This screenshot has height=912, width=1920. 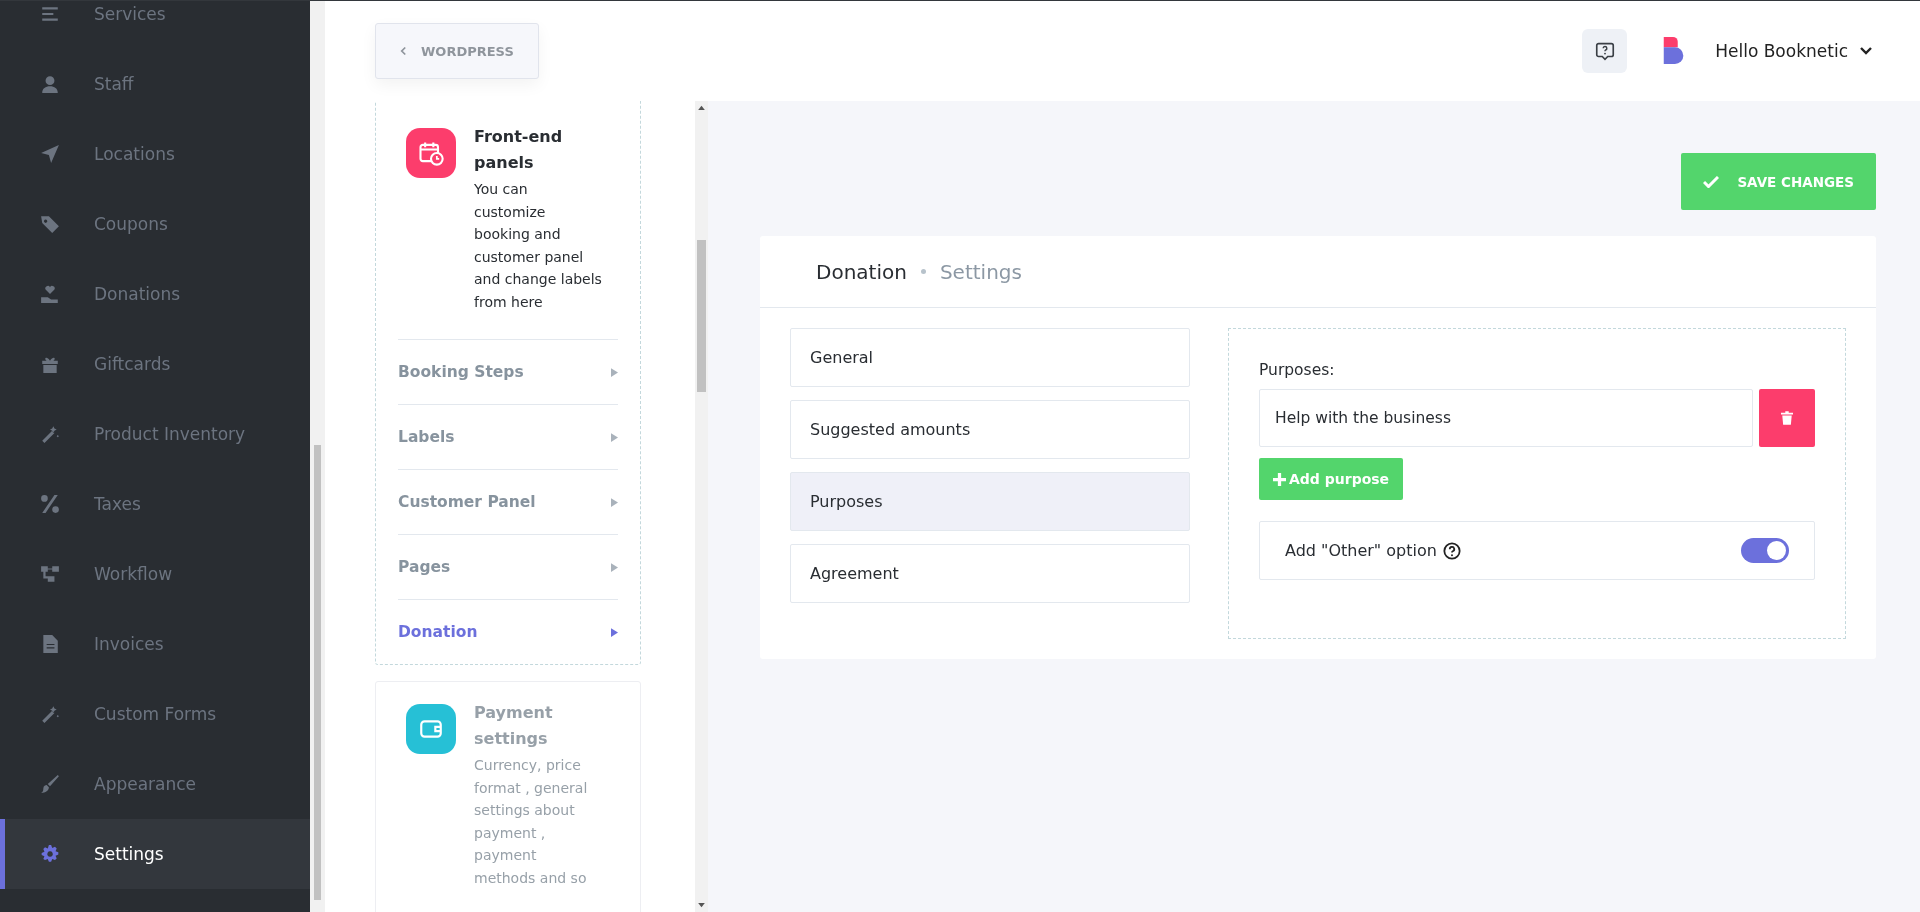 What do you see at coordinates (538, 246) in the screenshot?
I see `card-description: You can customize booking and customer panel and change labels from here` at bounding box center [538, 246].